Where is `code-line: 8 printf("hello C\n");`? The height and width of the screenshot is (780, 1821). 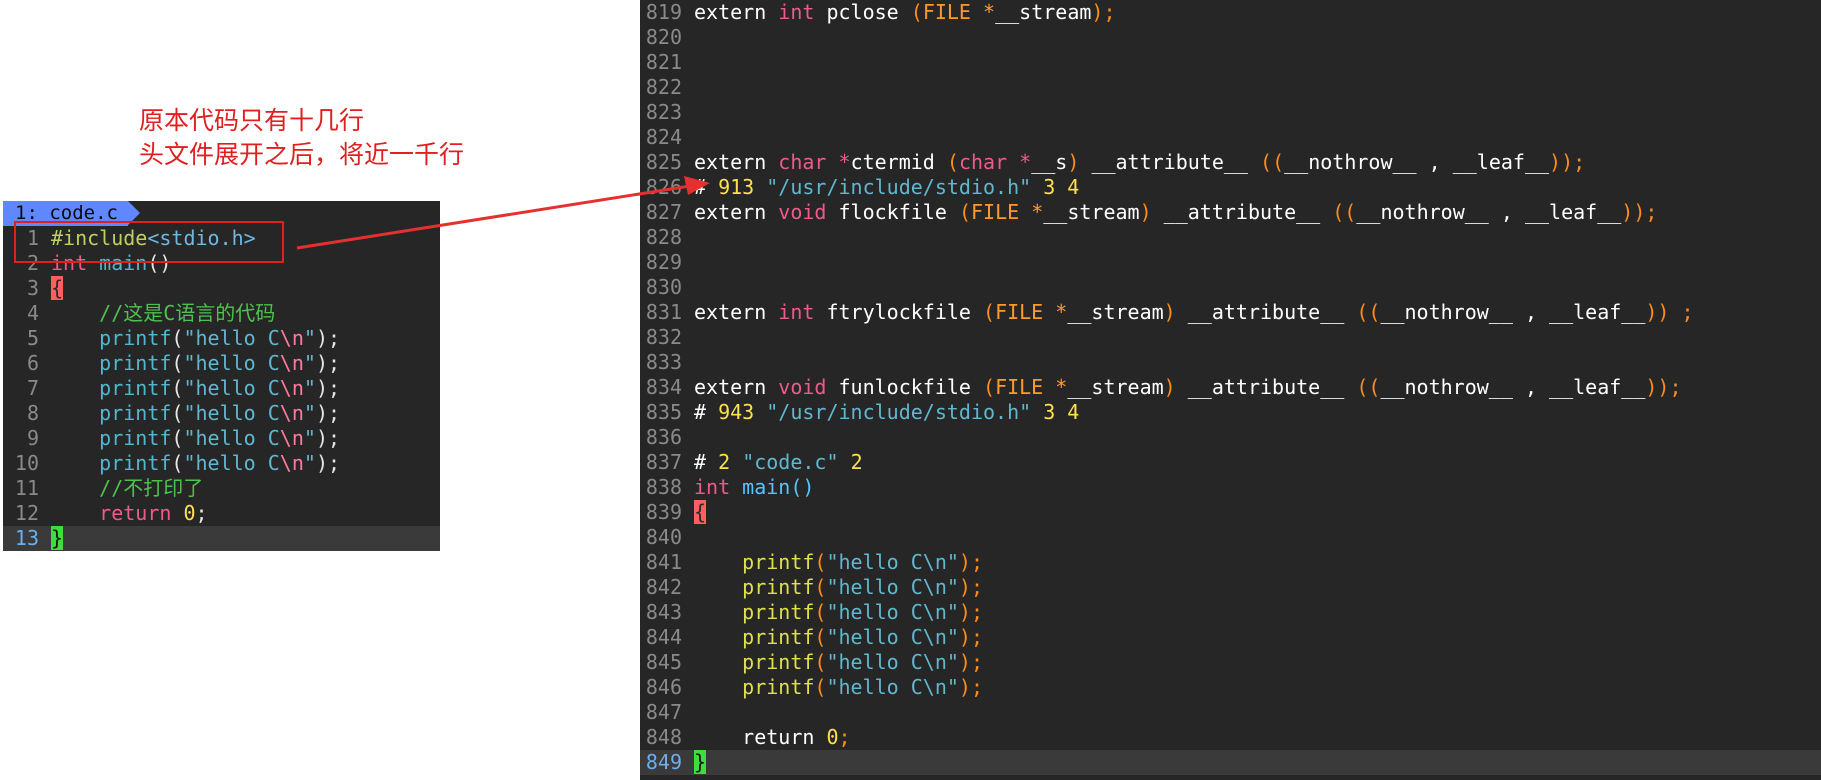 code-line: 8 printf("hello C\n"); is located at coordinates (221, 413).